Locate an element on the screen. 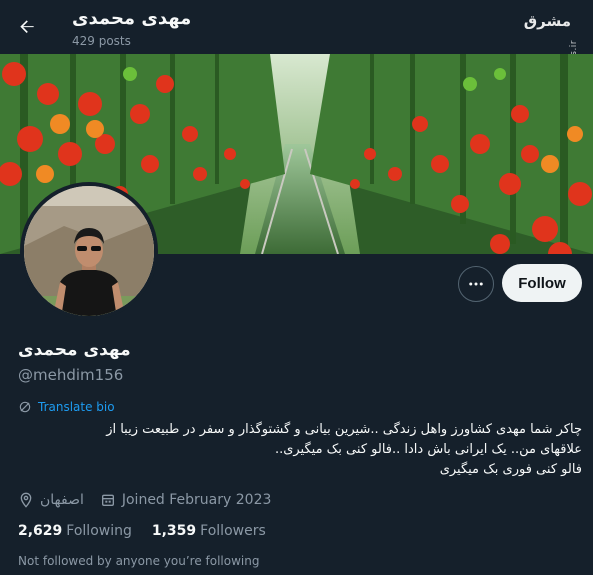 Image resolution: width=593 pixels, height=575 pixels. header-post-count: 429 posts is located at coordinates (101, 41).